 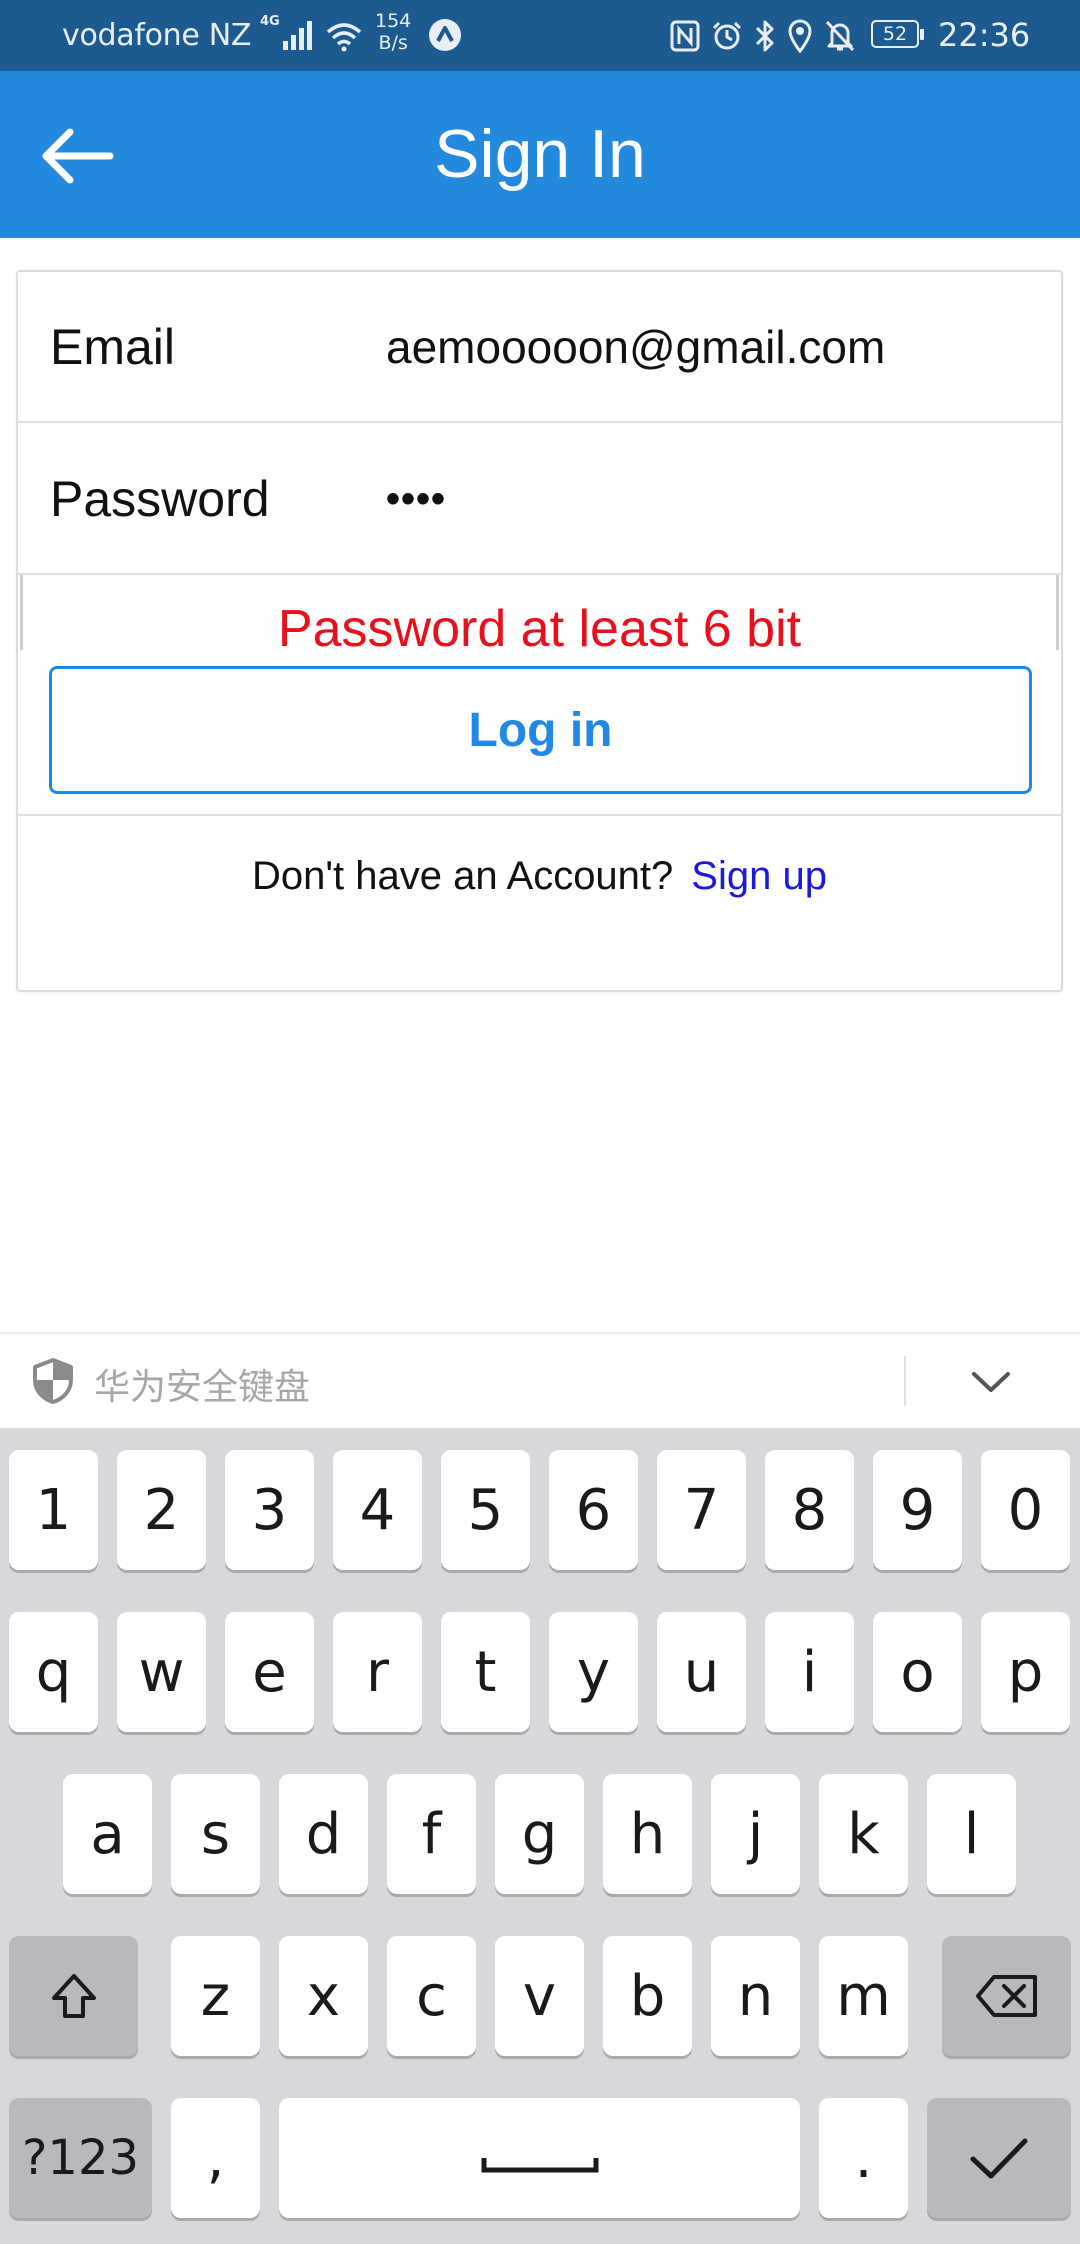 What do you see at coordinates (53, 1381) in the screenshot?
I see `shield-icon` at bounding box center [53, 1381].